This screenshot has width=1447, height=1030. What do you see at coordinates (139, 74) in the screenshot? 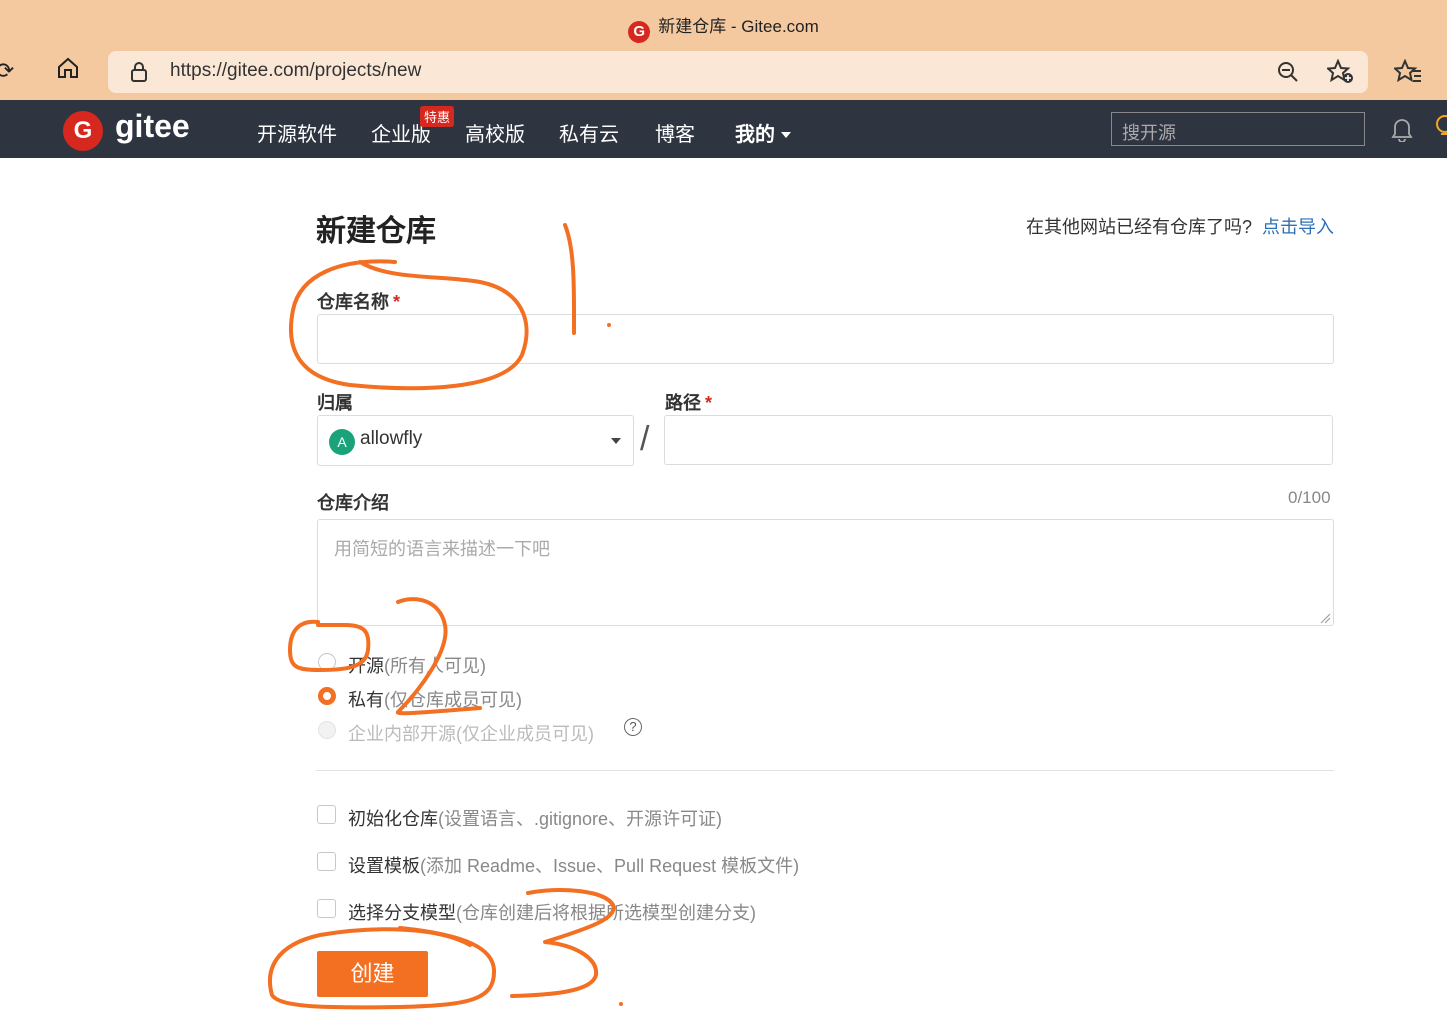
I see `lock-icon` at bounding box center [139, 74].